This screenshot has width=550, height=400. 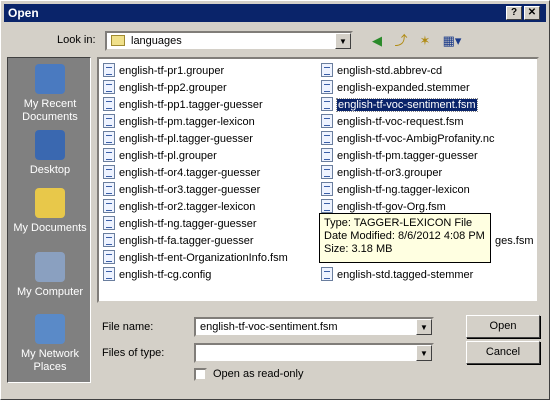 I want to click on place-network: My Network Places, so click(x=50, y=344).